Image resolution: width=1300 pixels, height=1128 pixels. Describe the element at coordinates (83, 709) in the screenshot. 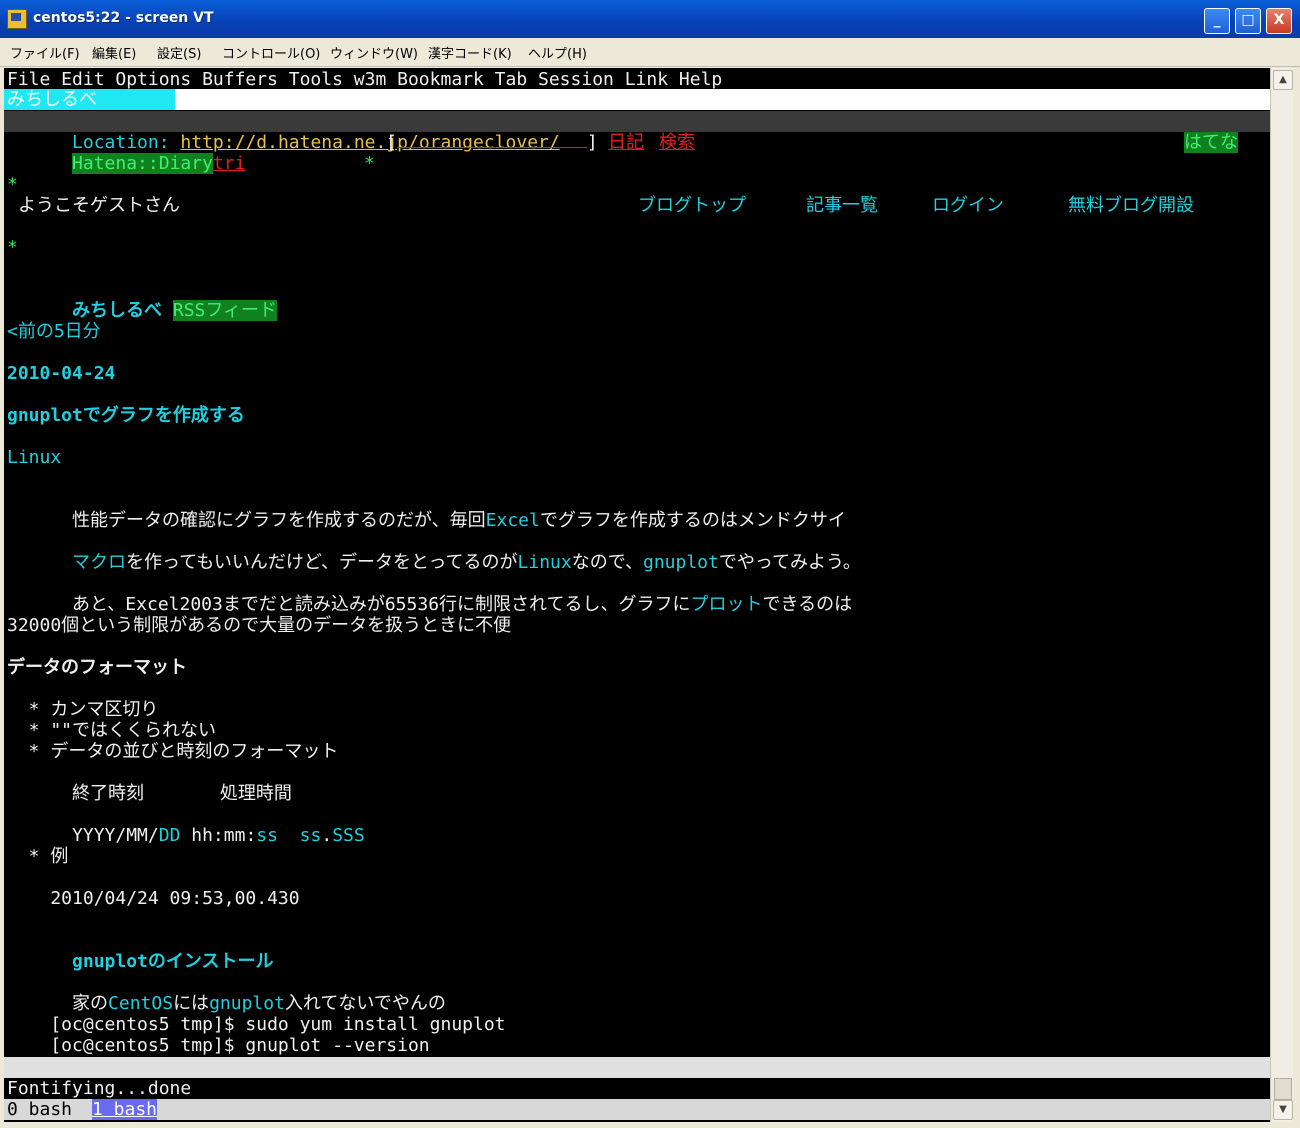

I see `list-item: * カンマ区切り` at that location.